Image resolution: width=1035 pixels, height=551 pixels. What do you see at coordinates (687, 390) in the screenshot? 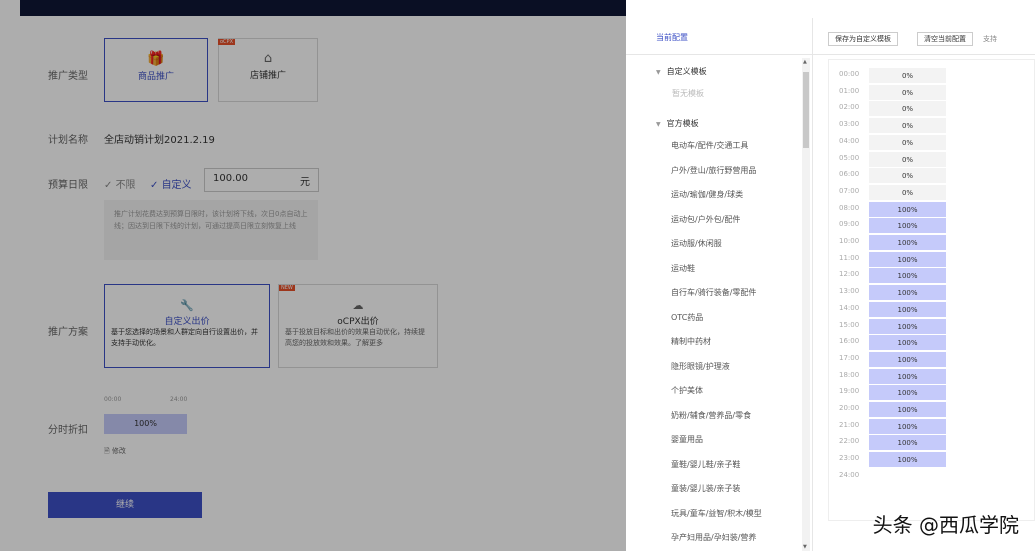
I see `template-item: 个护美体` at bounding box center [687, 390].